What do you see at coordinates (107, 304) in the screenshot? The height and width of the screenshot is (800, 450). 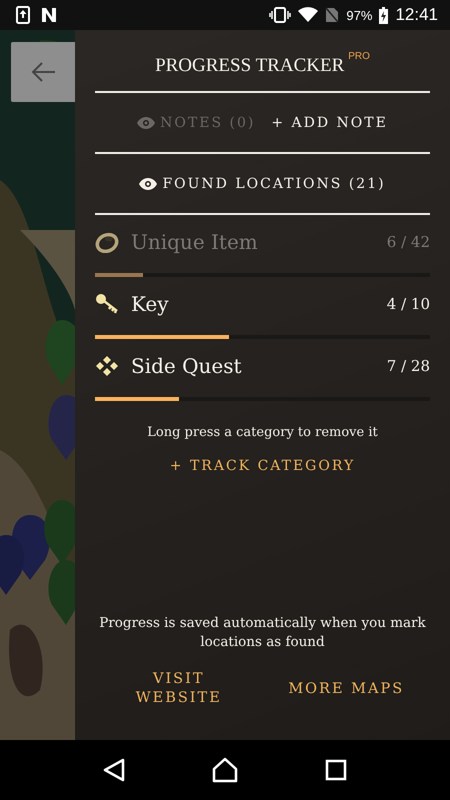 I see `key-icon` at bounding box center [107, 304].